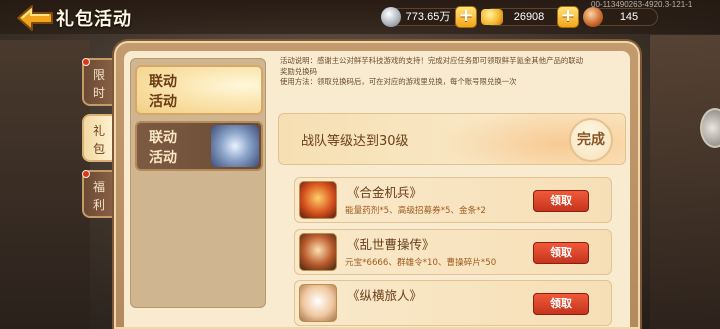 This screenshot has width=720, height=329. Describe the element at coordinates (453, 200) in the screenshot. I see `reward-row: 《合金机兵》 能量药剂*5、高级招募券*5、金条*2 领取` at that location.